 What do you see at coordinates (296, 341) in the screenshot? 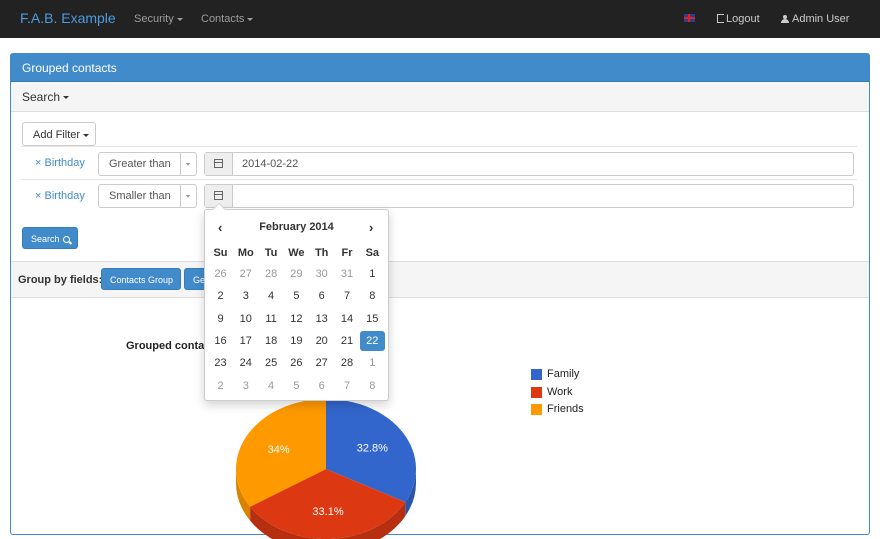
I see `datepicker-day: 19` at bounding box center [296, 341].